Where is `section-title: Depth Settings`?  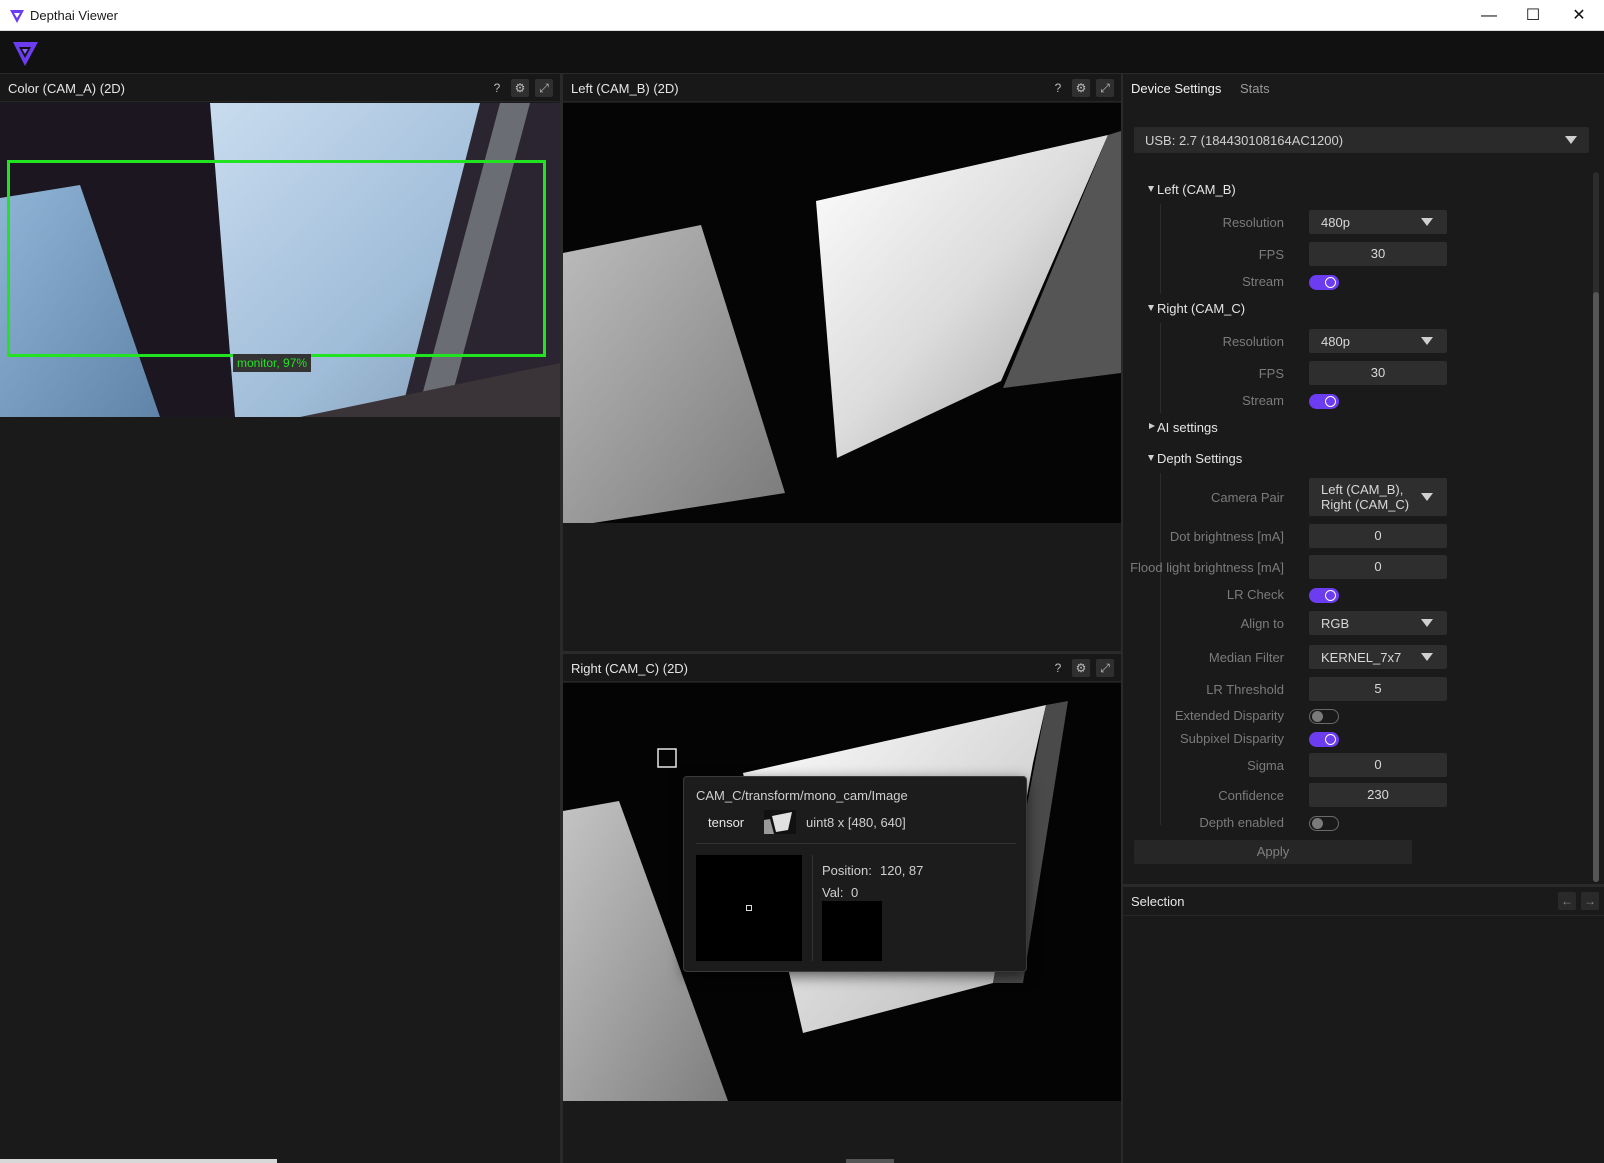
section-title: Depth Settings is located at coordinates (1200, 458).